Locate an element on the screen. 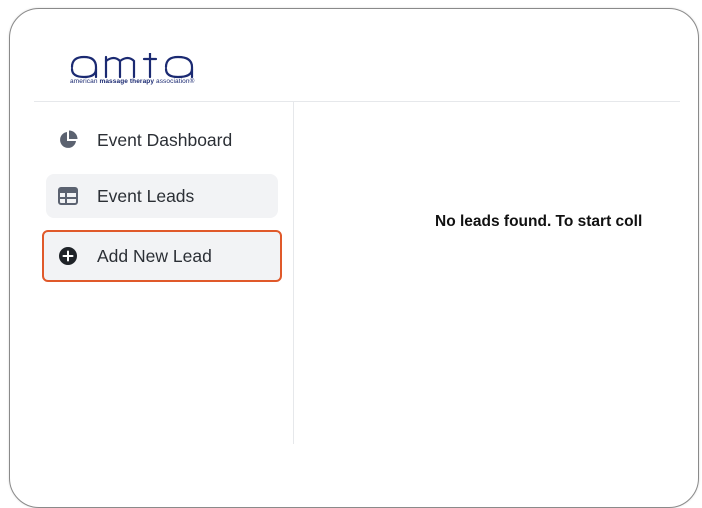  logo-tagline: american massage therapy association® is located at coordinates (132, 81).